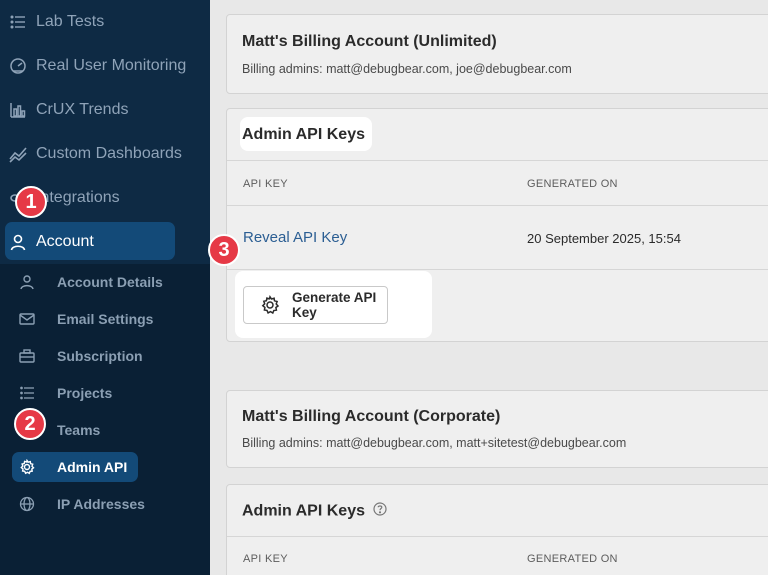  I want to click on reveal-api-key-link: Reveal API Key, so click(295, 237).